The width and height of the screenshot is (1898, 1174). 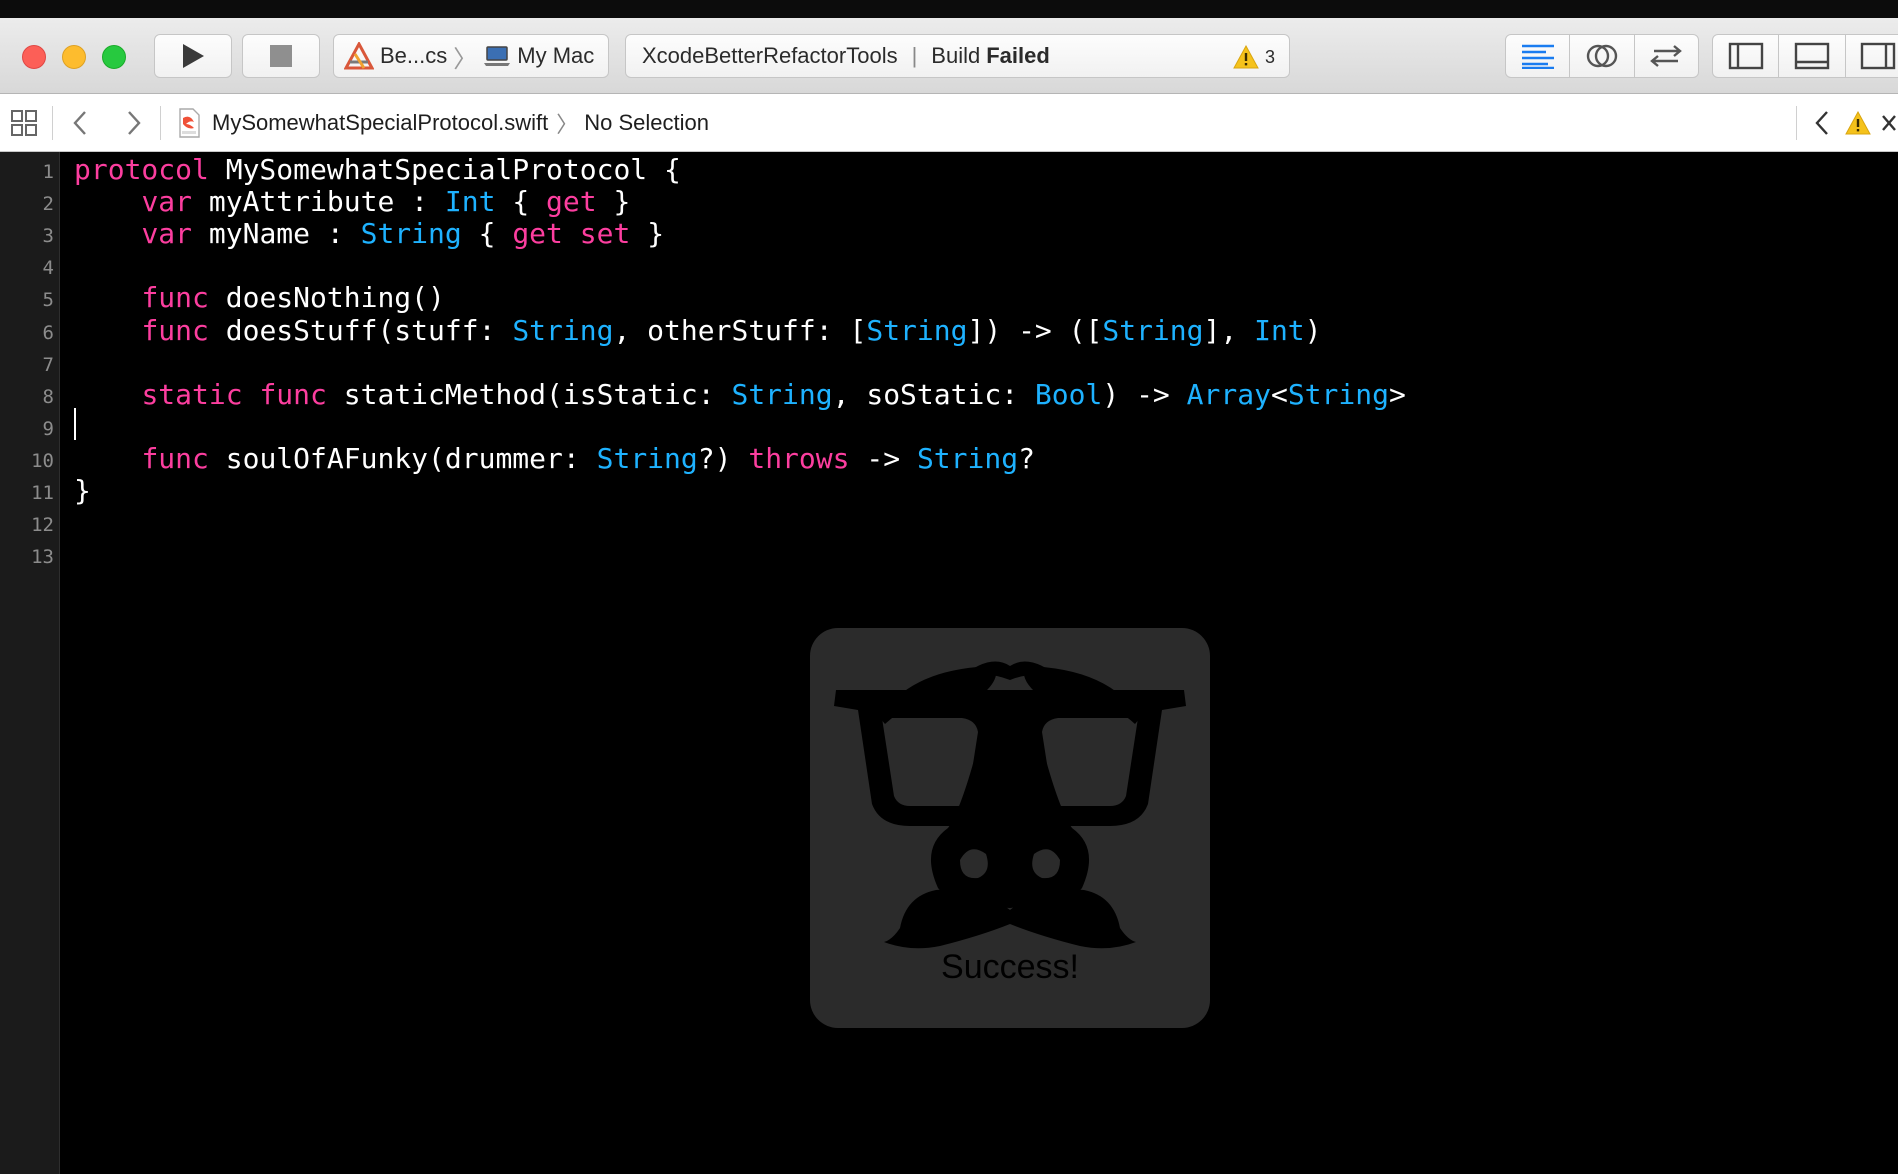 I want to click on scheme-name: Be...cs, so click(x=414, y=55).